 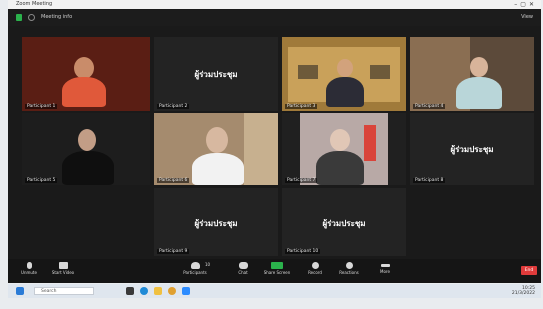 What do you see at coordinates (385, 265) in the screenshot?
I see `more-icon` at bounding box center [385, 265].